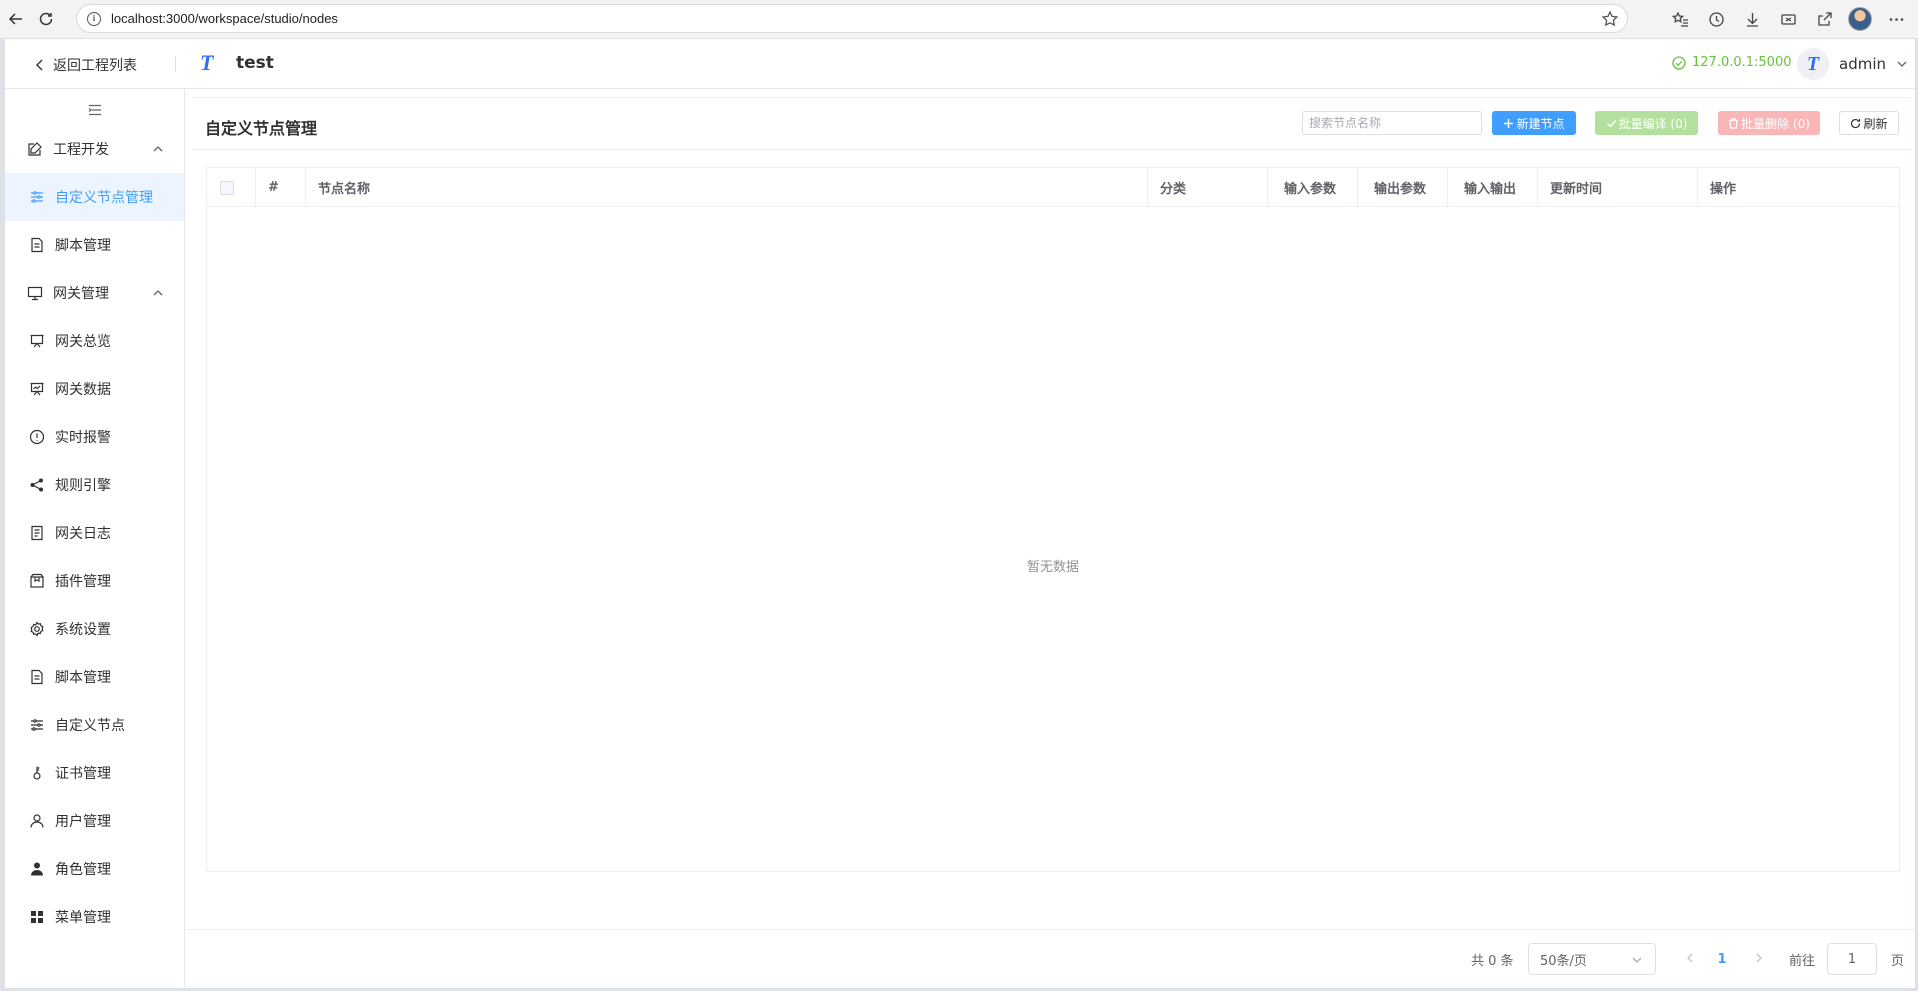  Describe the element at coordinates (95, 110) in the screenshot. I see `collapse-menu-icon` at that location.